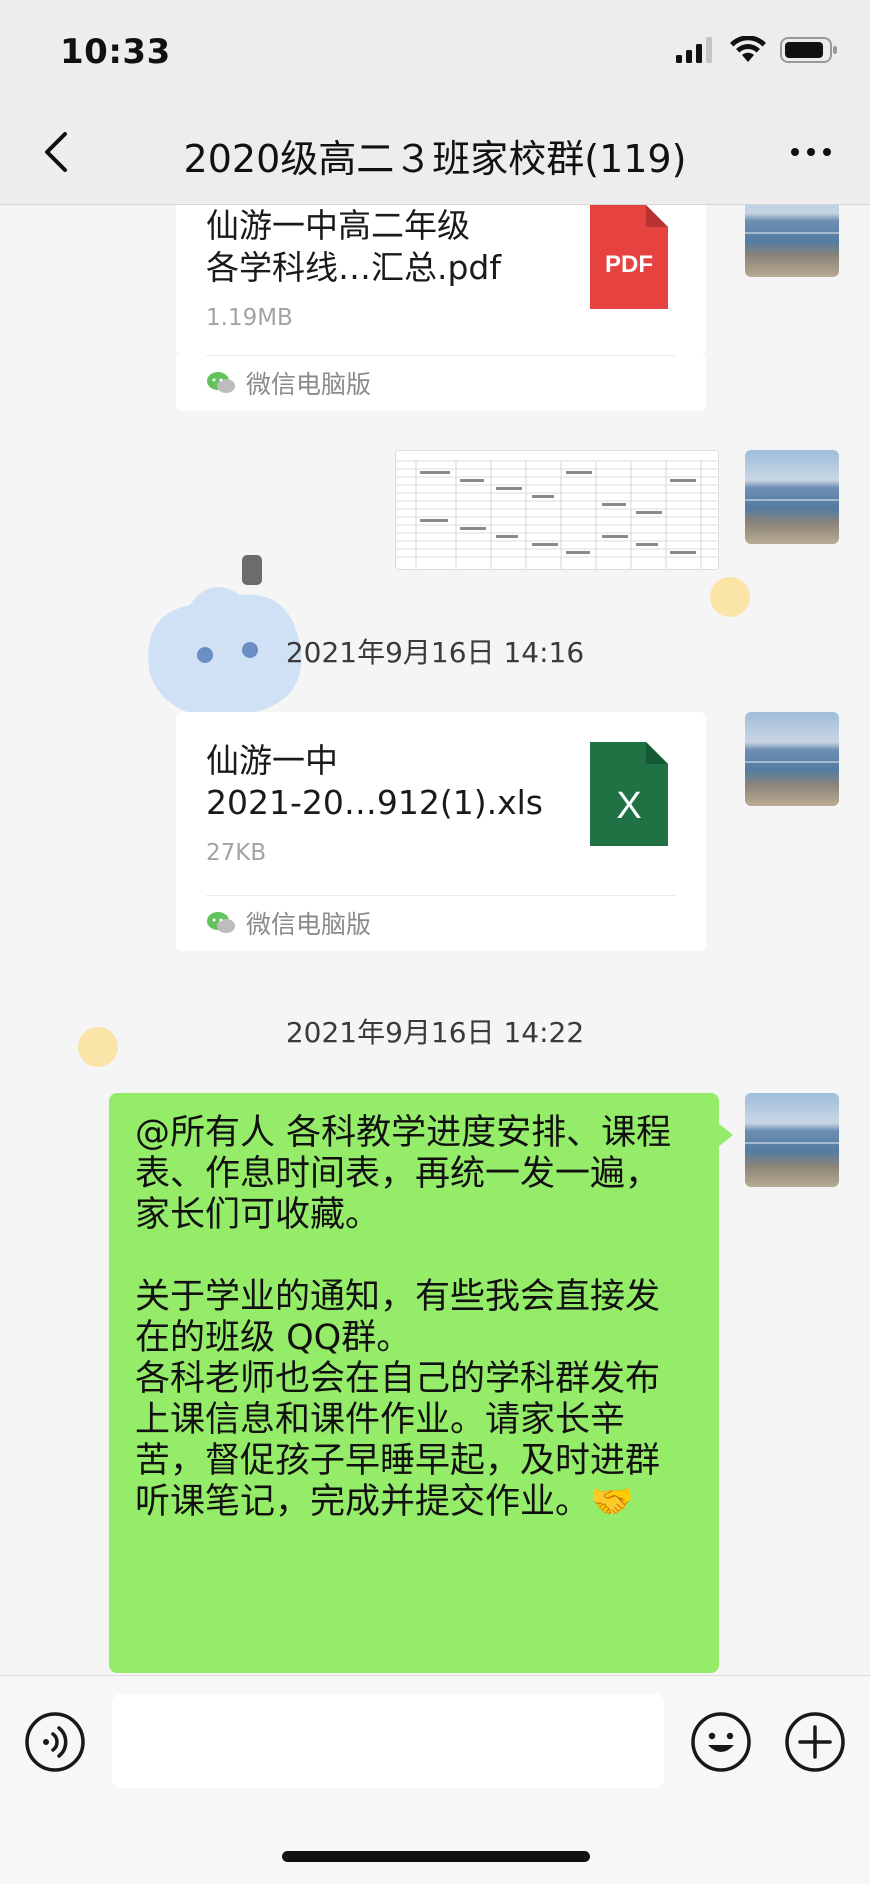  Describe the element at coordinates (808, 50) in the screenshot. I see `battery-icon` at that location.